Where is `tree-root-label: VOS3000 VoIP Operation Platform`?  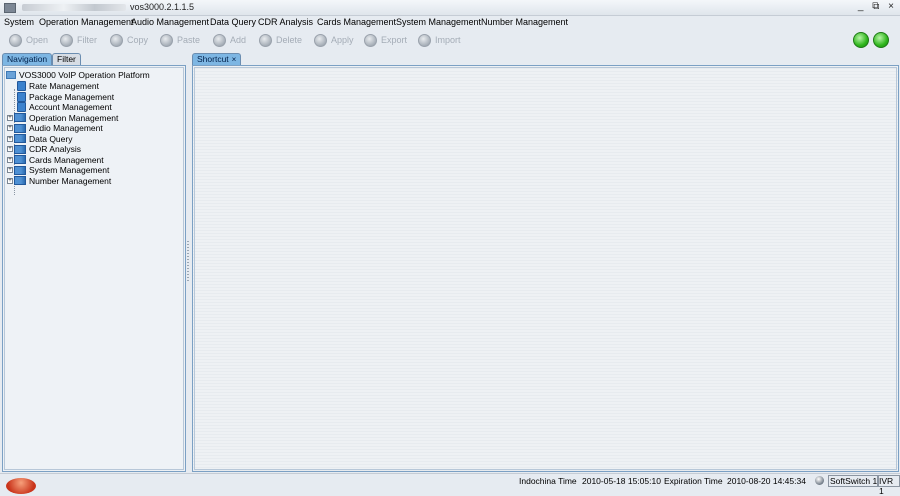 tree-root-label: VOS3000 VoIP Operation Platform is located at coordinates (84, 75).